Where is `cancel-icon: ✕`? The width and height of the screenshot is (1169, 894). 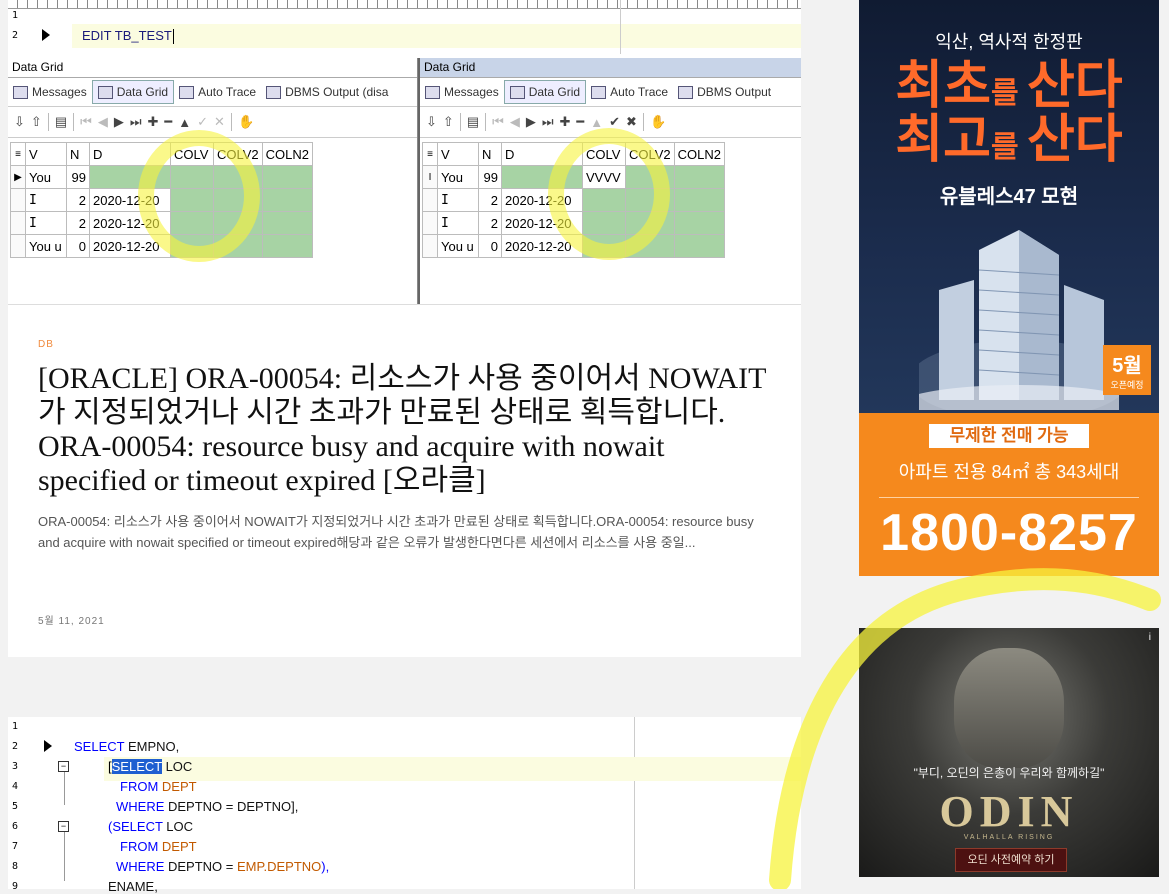 cancel-icon: ✕ is located at coordinates (219, 122).